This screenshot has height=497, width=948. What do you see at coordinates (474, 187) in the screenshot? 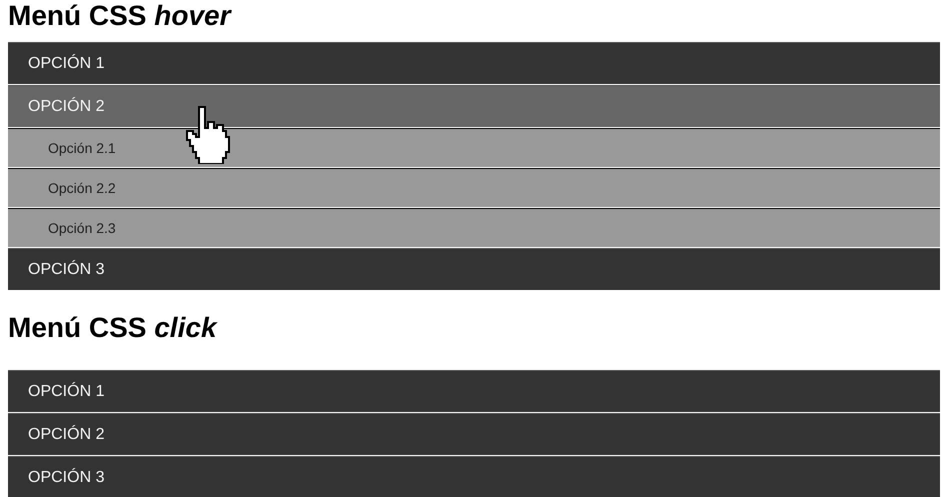
I see `submenu-item: Opción 2.2` at bounding box center [474, 187].